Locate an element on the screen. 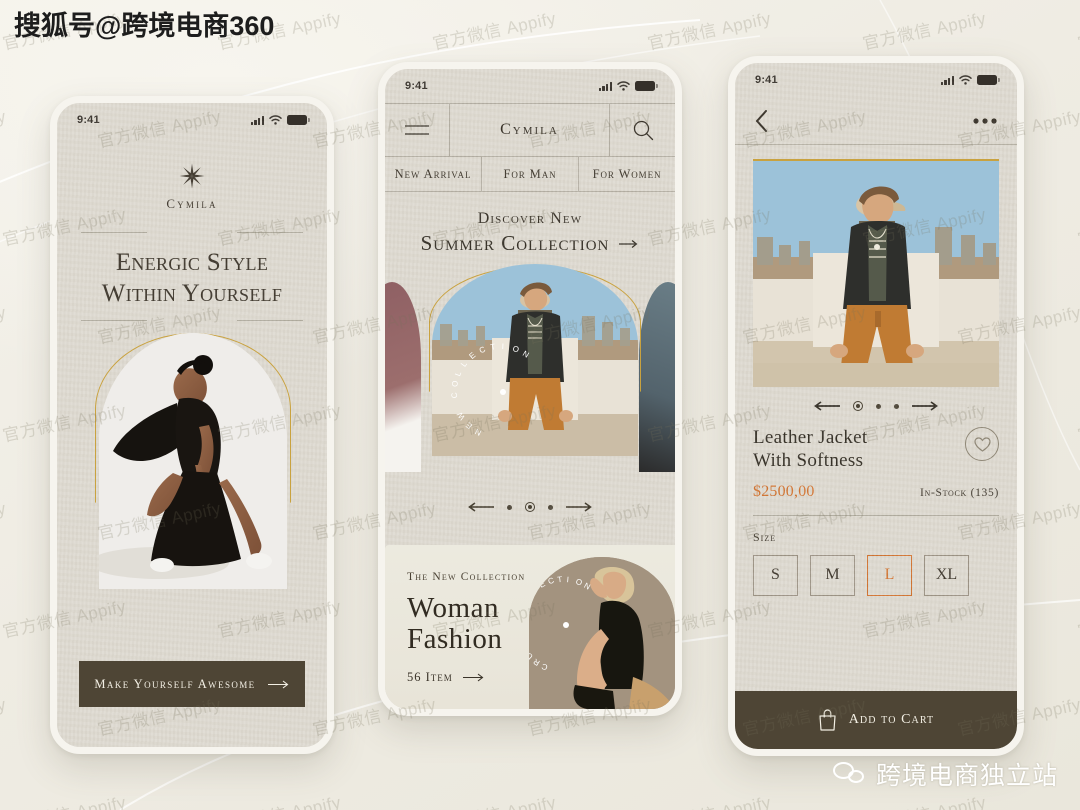 This screenshot has width=1080, height=810. promo-text: The New Collection Woman Fashion 56 Item is located at coordinates (466, 628).